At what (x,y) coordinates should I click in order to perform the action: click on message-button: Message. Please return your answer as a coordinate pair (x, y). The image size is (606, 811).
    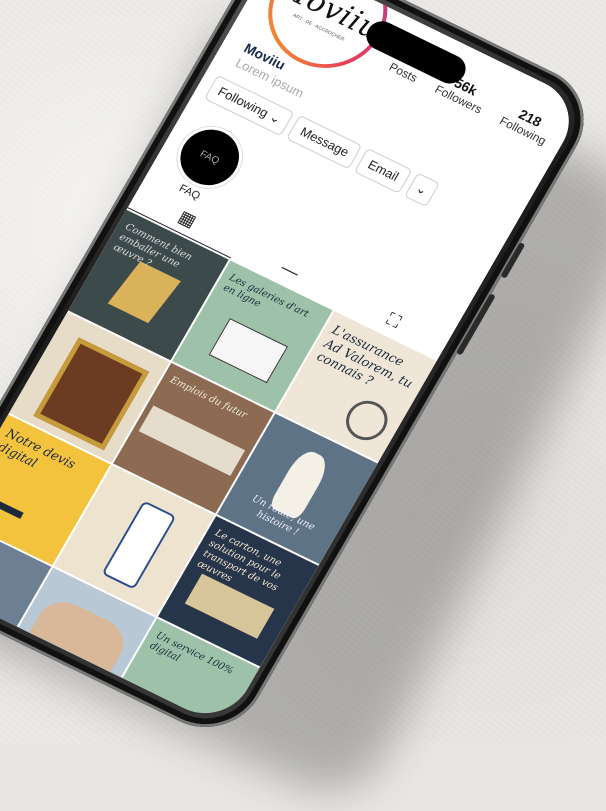
    Looking at the image, I should click on (324, 142).